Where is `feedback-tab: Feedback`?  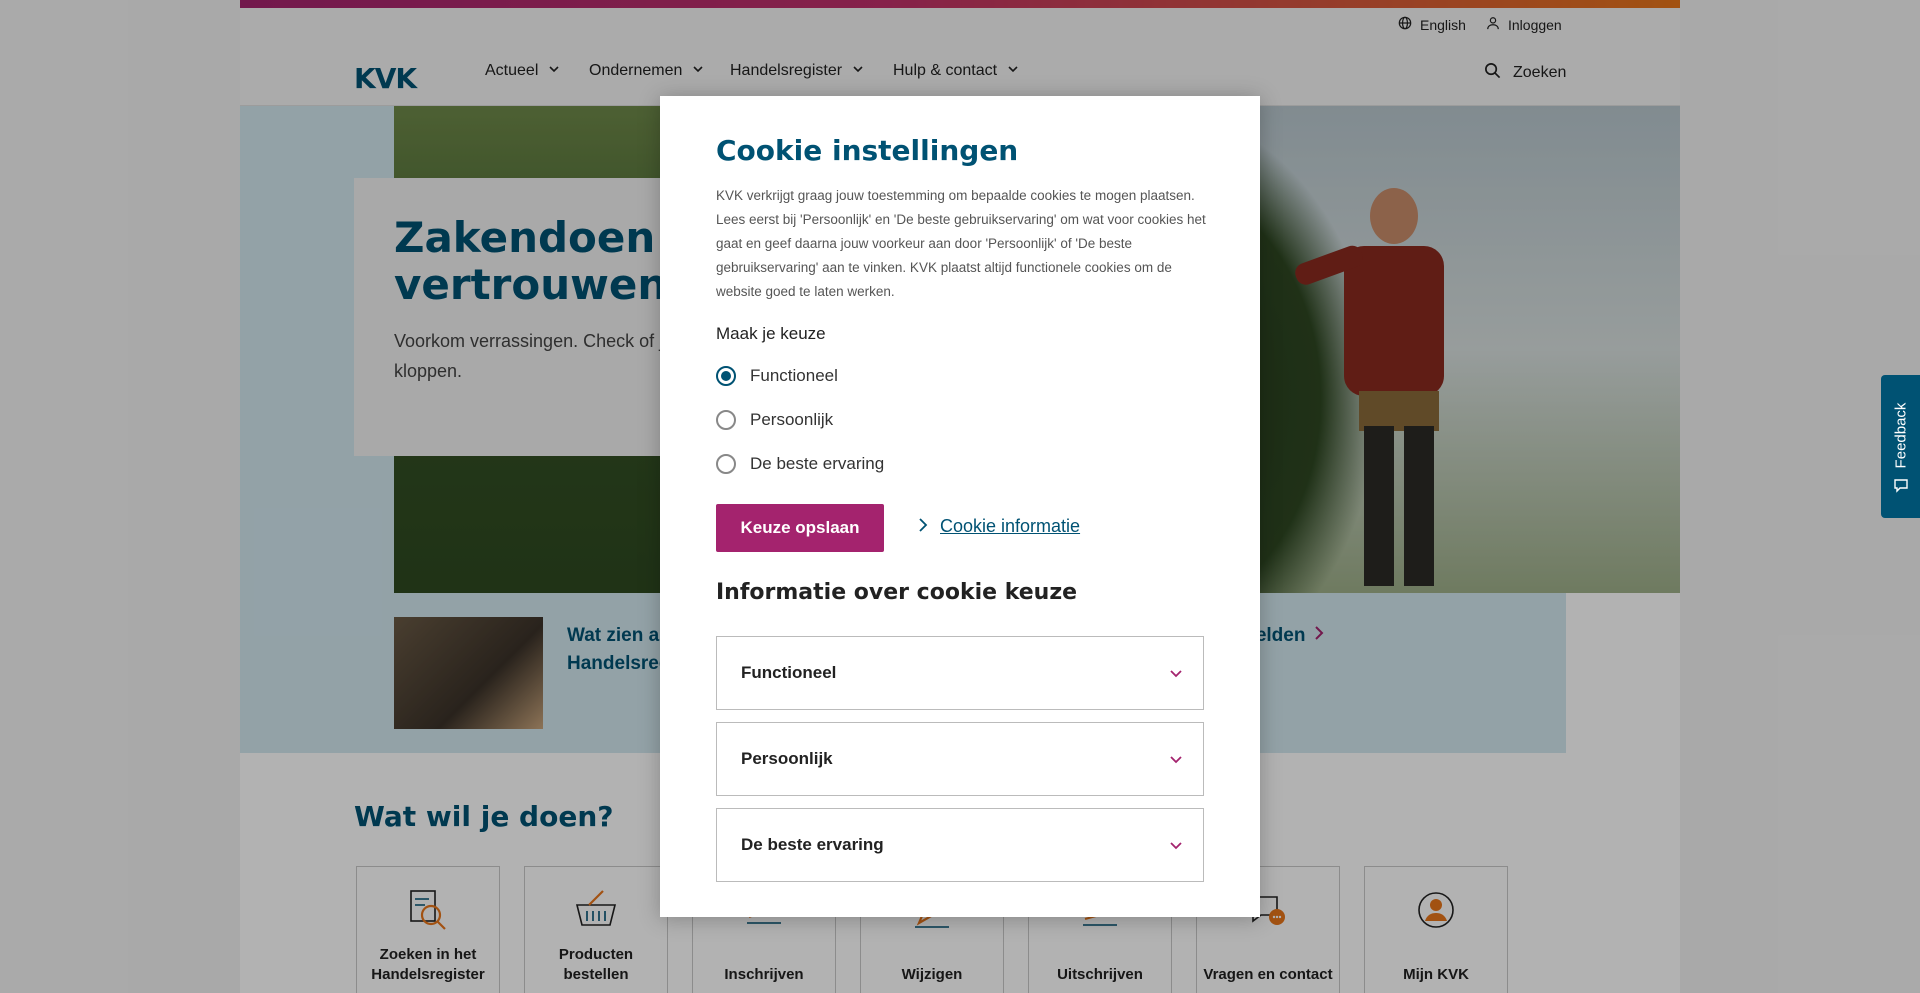 feedback-tab: Feedback is located at coordinates (1900, 446).